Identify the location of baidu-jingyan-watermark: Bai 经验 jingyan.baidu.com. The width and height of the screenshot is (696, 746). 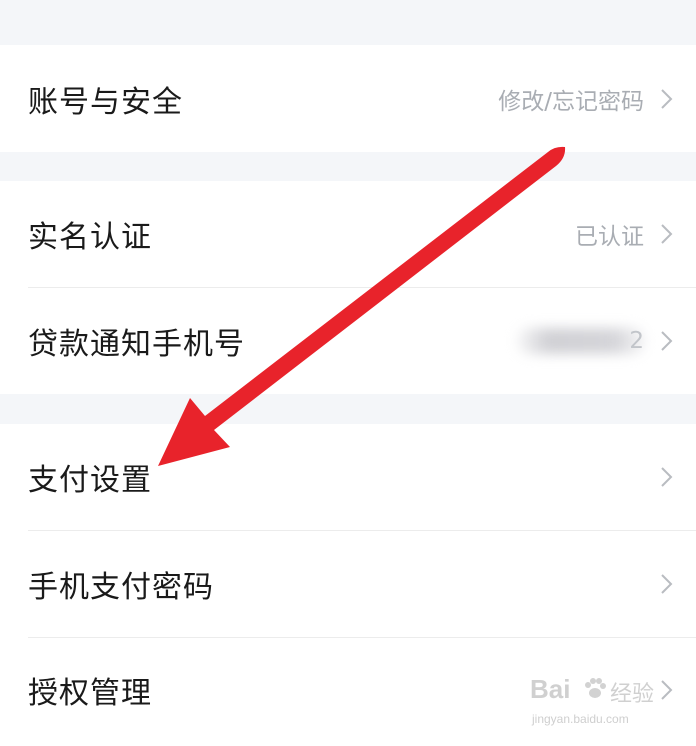
(595, 704).